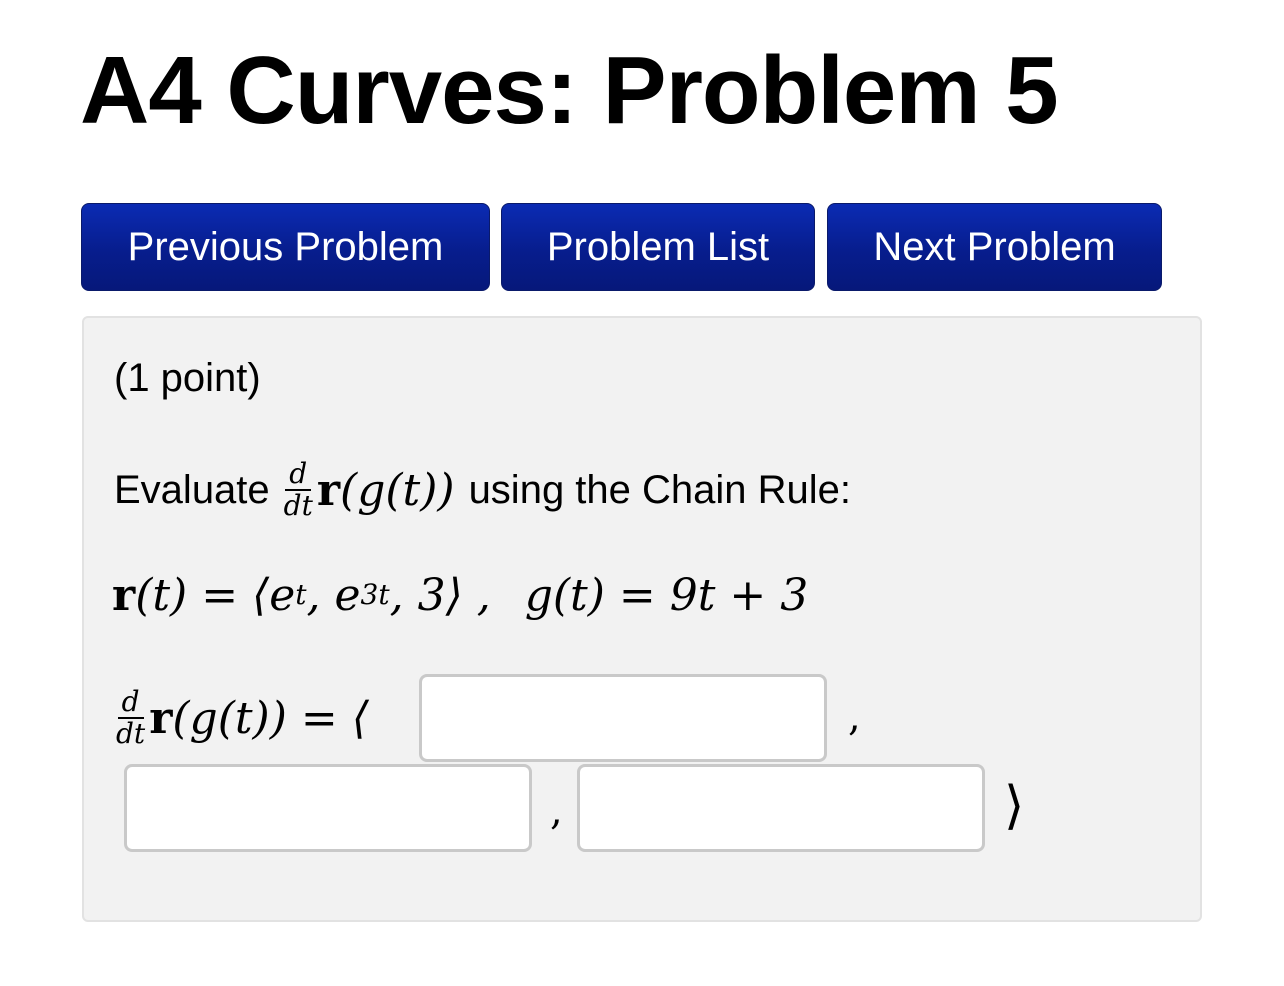  I want to click on previous-problem-button: Previous Problem, so click(285, 247).